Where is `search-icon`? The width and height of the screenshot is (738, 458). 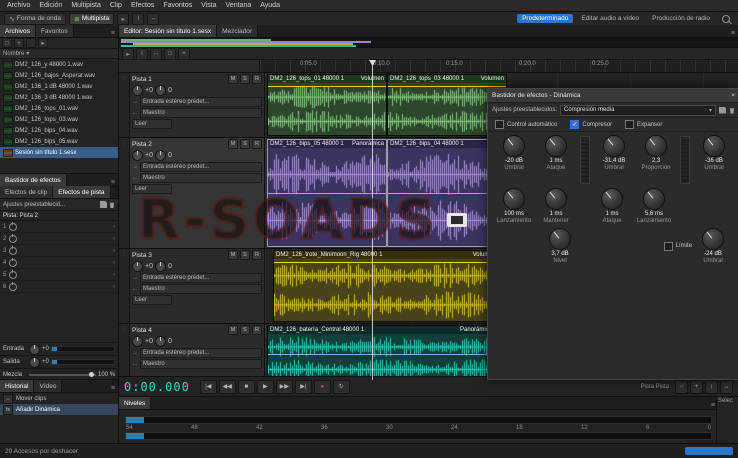 search-icon is located at coordinates (726, 18).